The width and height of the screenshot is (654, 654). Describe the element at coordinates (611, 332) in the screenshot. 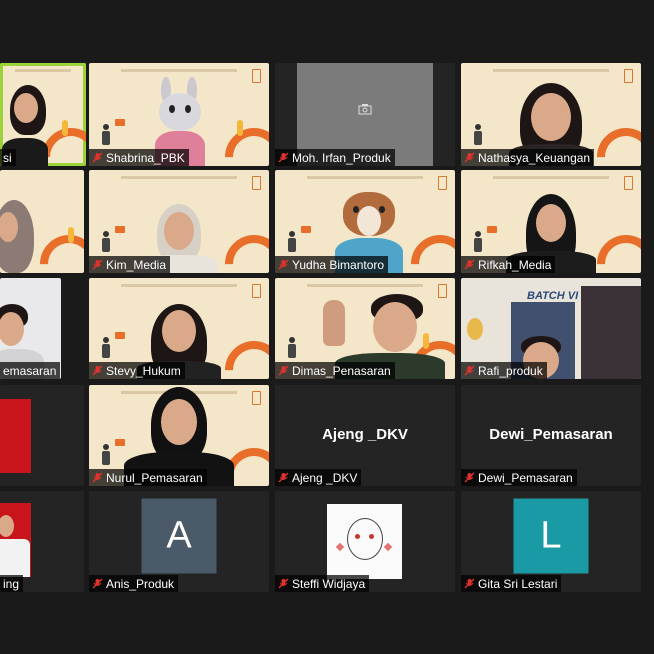

I see `building-photo-right` at that location.